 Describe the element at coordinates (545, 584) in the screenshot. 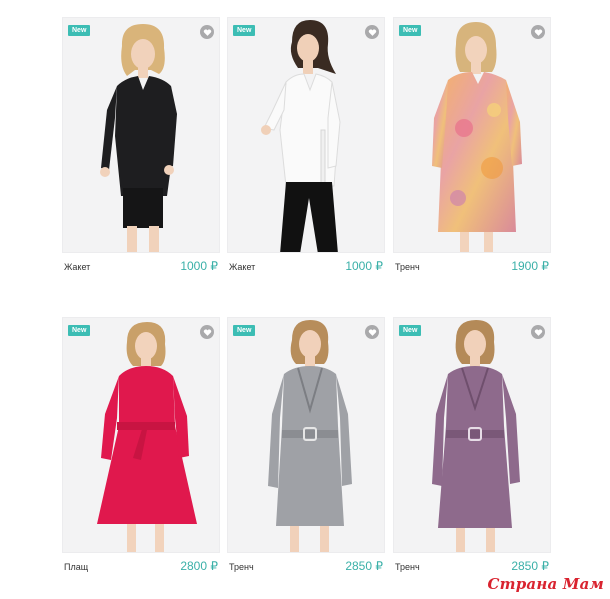

I see `site-watermark: Страна Мам` at that location.